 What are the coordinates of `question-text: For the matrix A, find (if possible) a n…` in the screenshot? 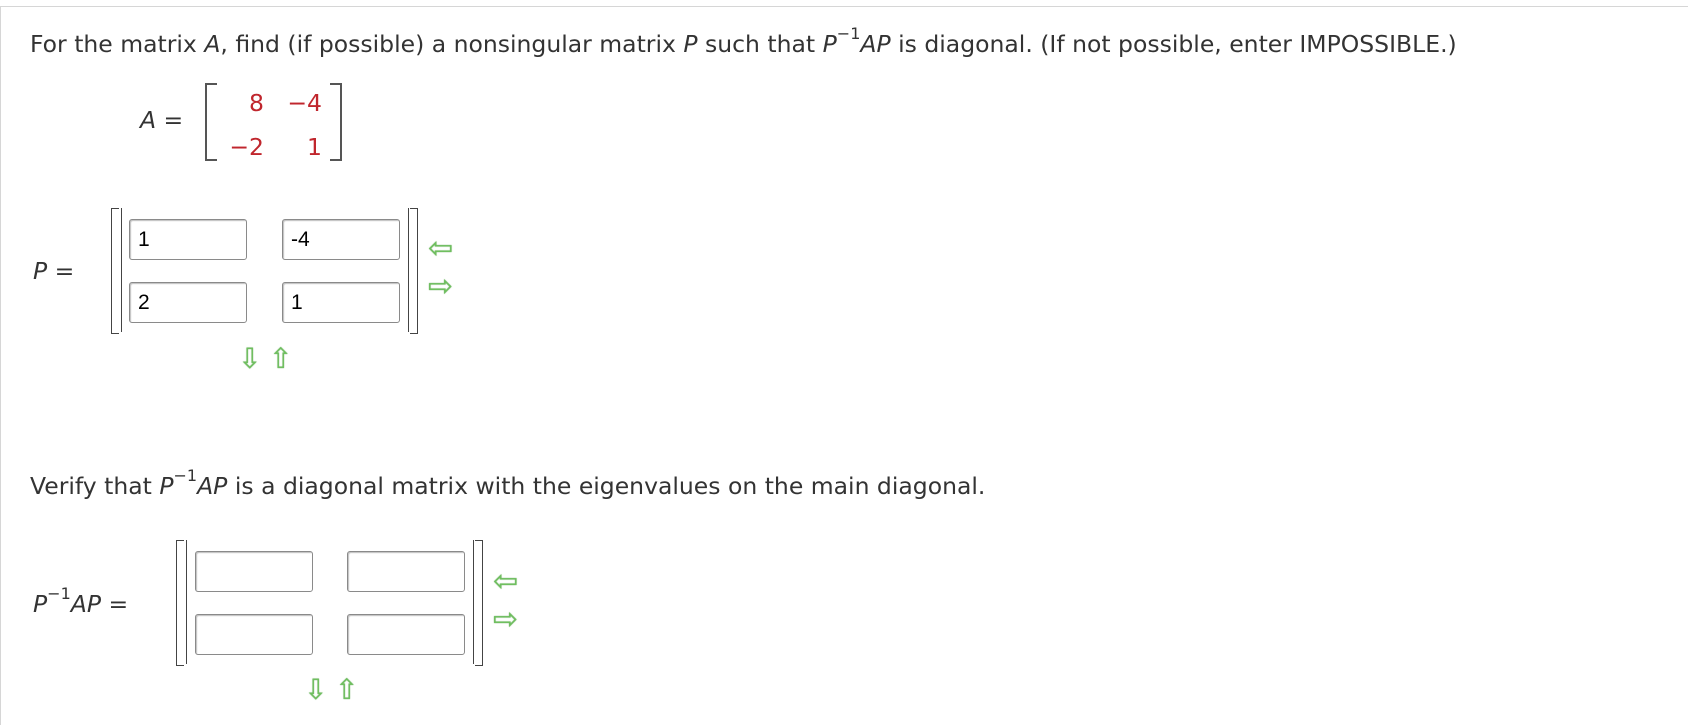 It's located at (743, 42).